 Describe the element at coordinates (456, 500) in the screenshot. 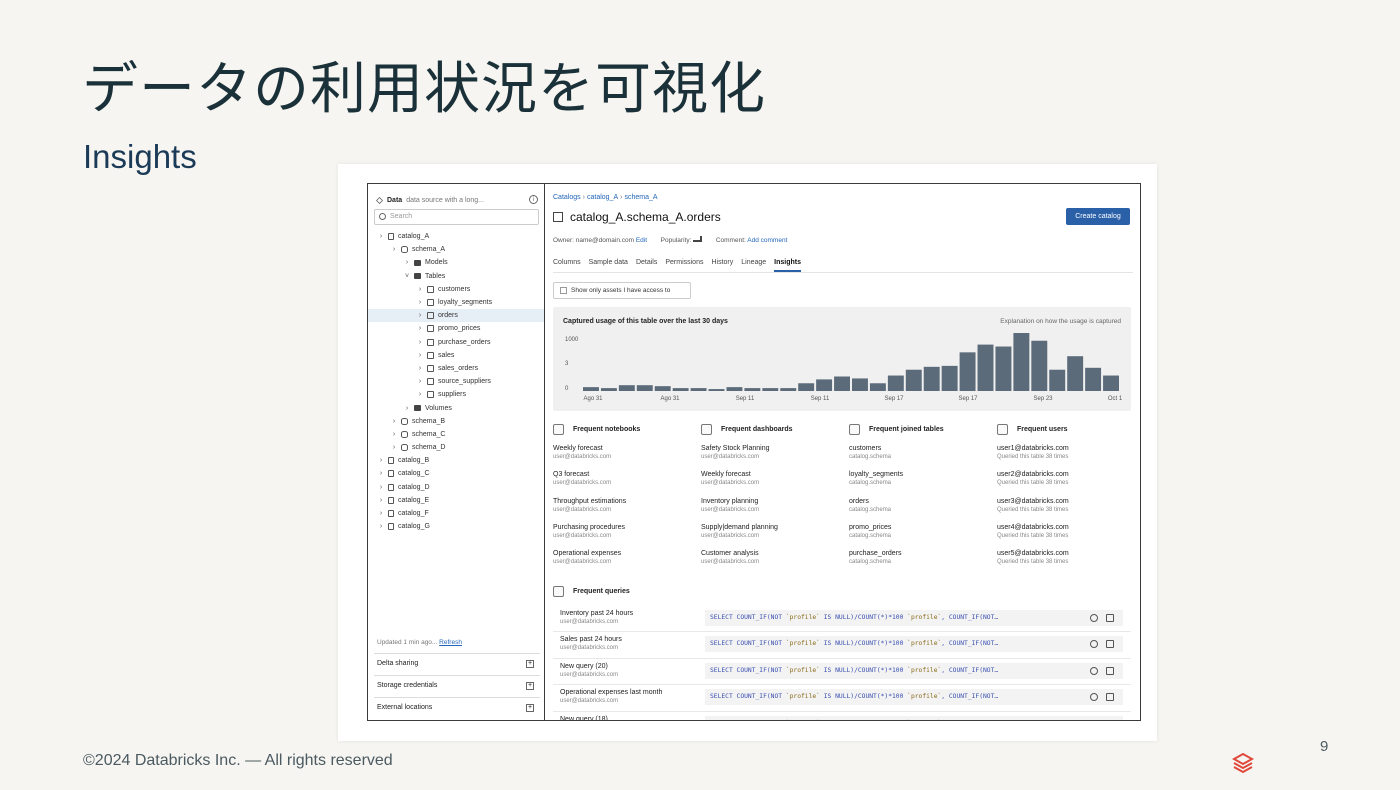

I see `tree-item: › catalog_E` at that location.